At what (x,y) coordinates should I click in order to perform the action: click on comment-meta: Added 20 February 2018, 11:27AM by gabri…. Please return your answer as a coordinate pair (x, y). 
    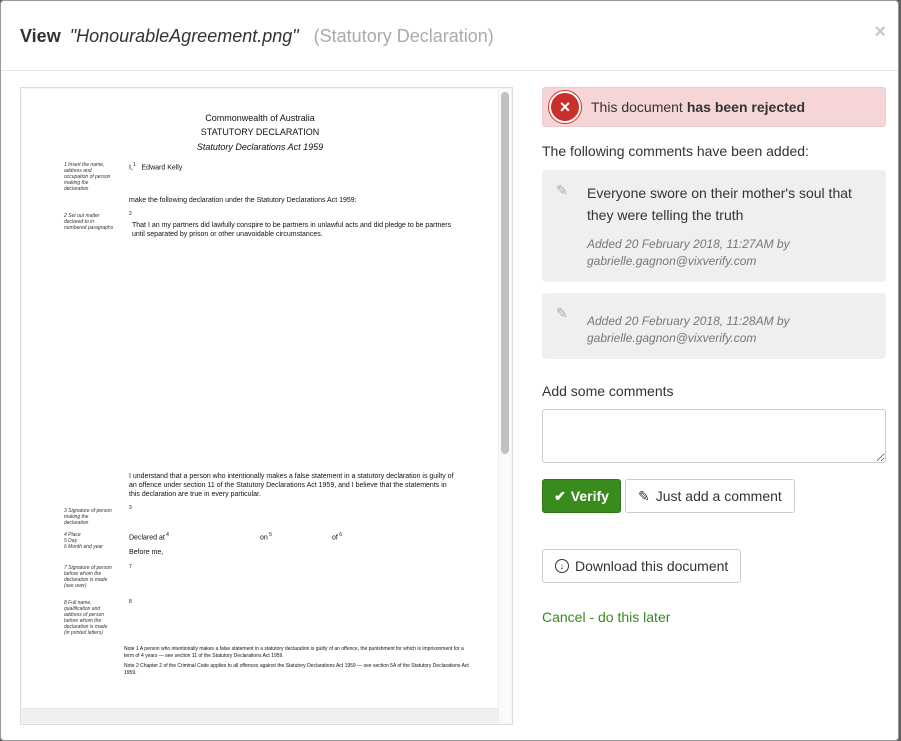
    Looking at the image, I should click on (688, 252).